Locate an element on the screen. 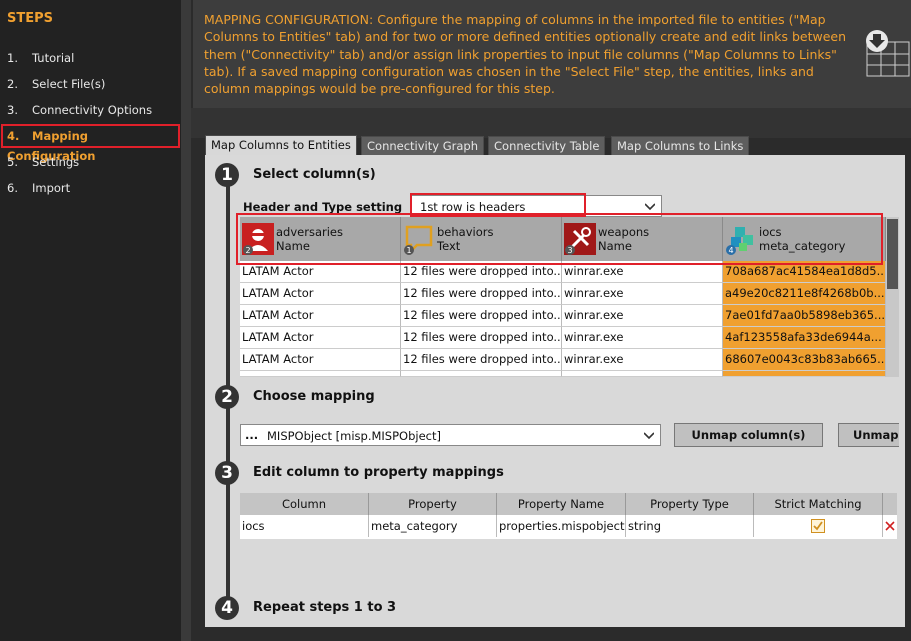 Image resolution: width=911 pixels, height=641 pixels. column-header-behaviors: 1 behaviors Text is located at coordinates (481, 239).